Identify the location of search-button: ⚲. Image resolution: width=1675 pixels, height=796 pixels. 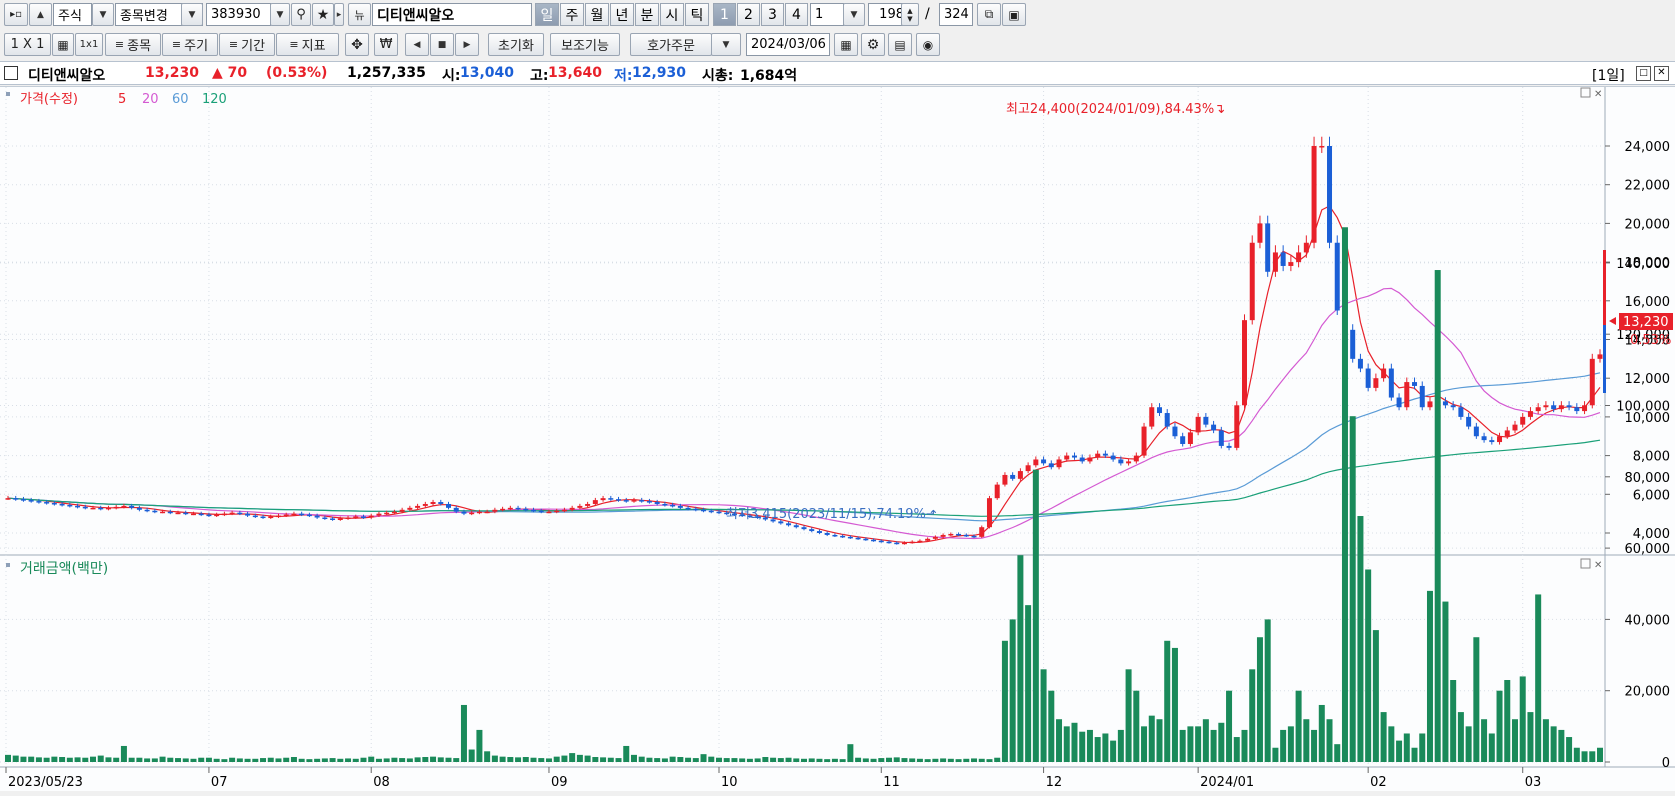
(301, 14).